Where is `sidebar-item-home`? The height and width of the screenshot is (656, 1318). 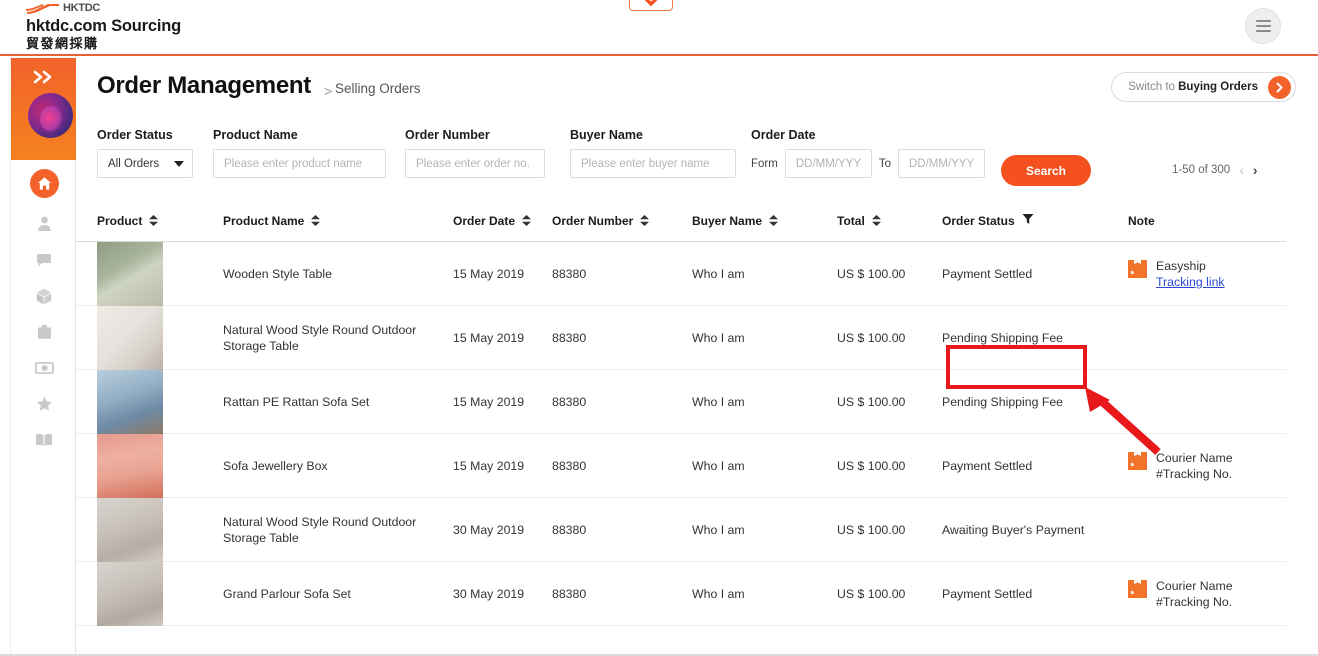
sidebar-item-home is located at coordinates (44, 183).